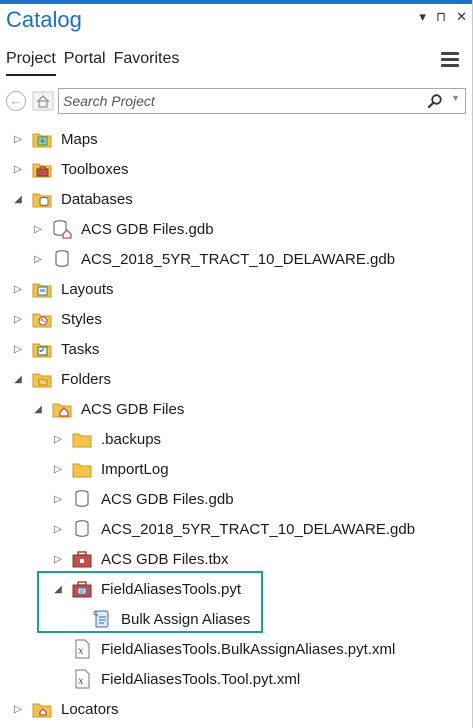 The image size is (473, 728). I want to click on tab-favorites: Favorites, so click(151, 63).